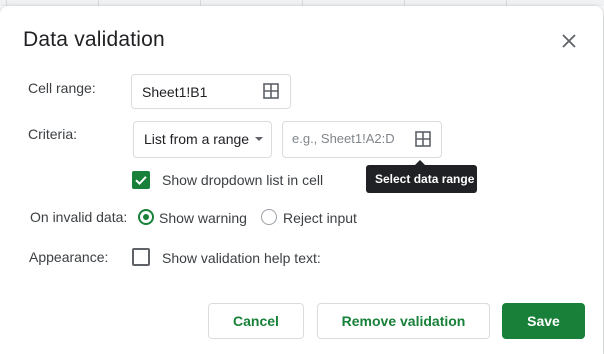  Describe the element at coordinates (343, 138) in the screenshot. I see `criteria-range-placeholder: e.g., Sheet1!A2:D` at that location.